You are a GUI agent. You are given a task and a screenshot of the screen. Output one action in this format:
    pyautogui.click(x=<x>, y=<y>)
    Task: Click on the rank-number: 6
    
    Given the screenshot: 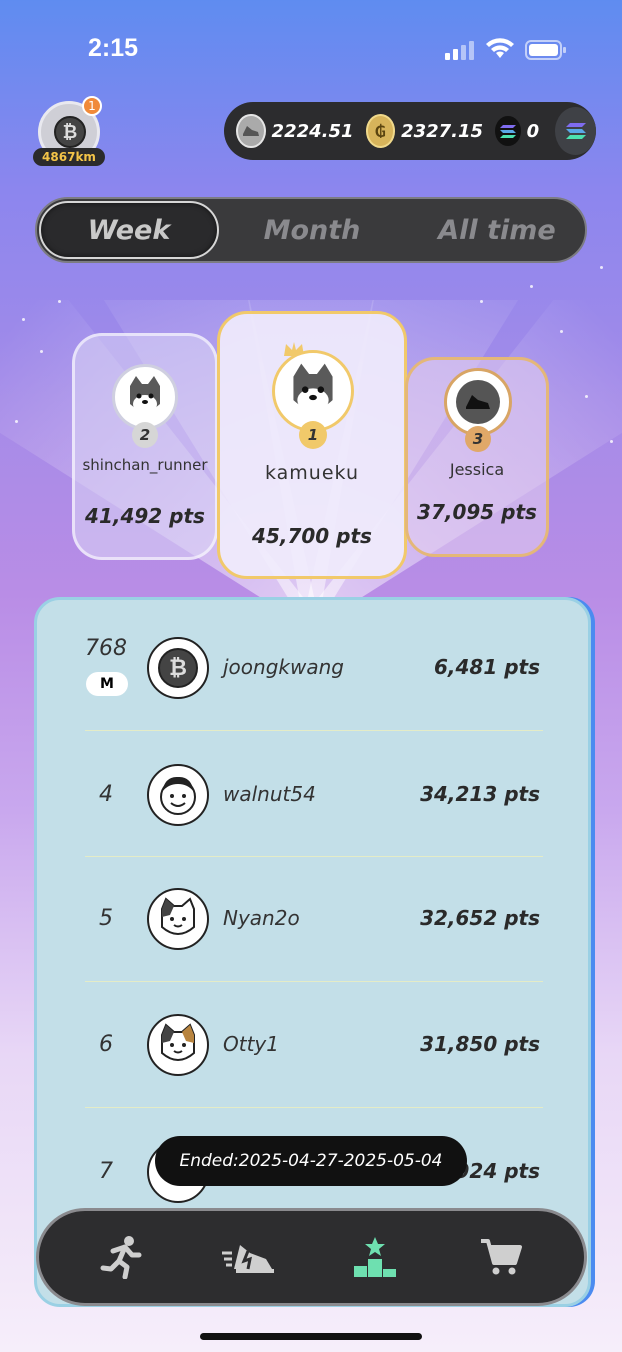 What is the action you would take?
    pyautogui.click(x=106, y=1044)
    